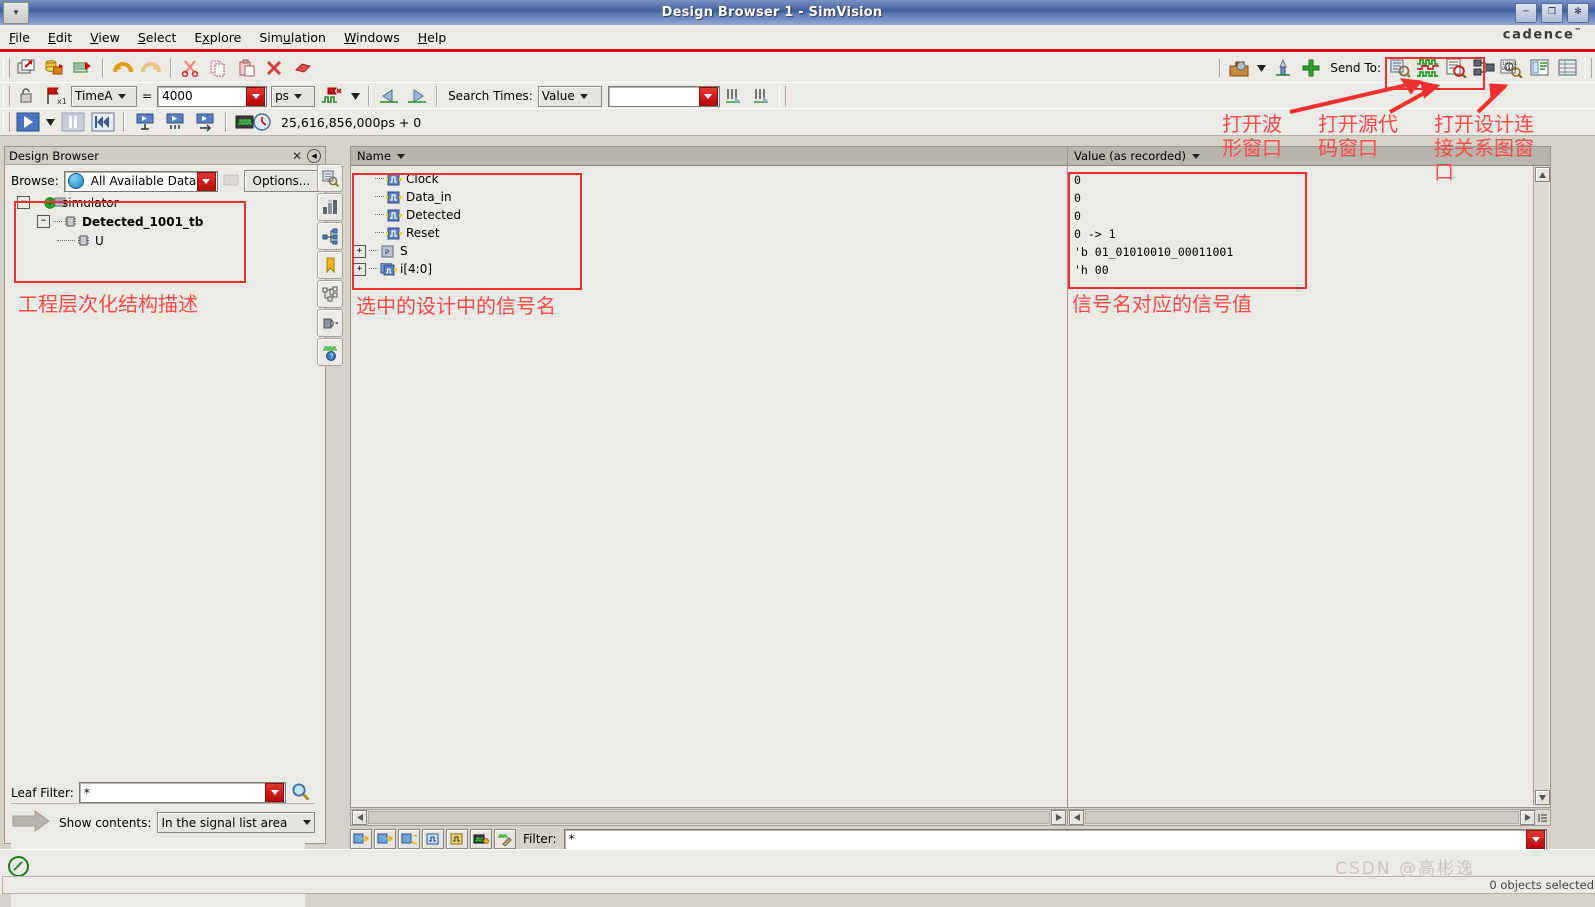 The width and height of the screenshot is (1595, 907). What do you see at coordinates (762, 96) in the screenshot?
I see `search-next-icon` at bounding box center [762, 96].